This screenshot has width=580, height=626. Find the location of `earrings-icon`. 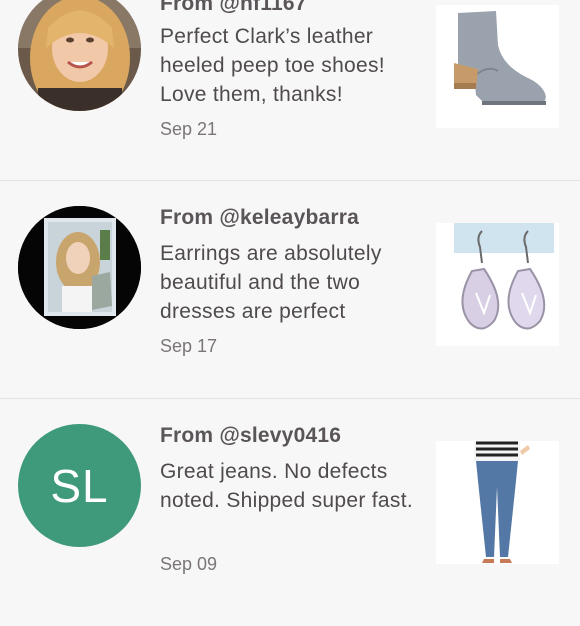

earrings-icon is located at coordinates (497, 284).